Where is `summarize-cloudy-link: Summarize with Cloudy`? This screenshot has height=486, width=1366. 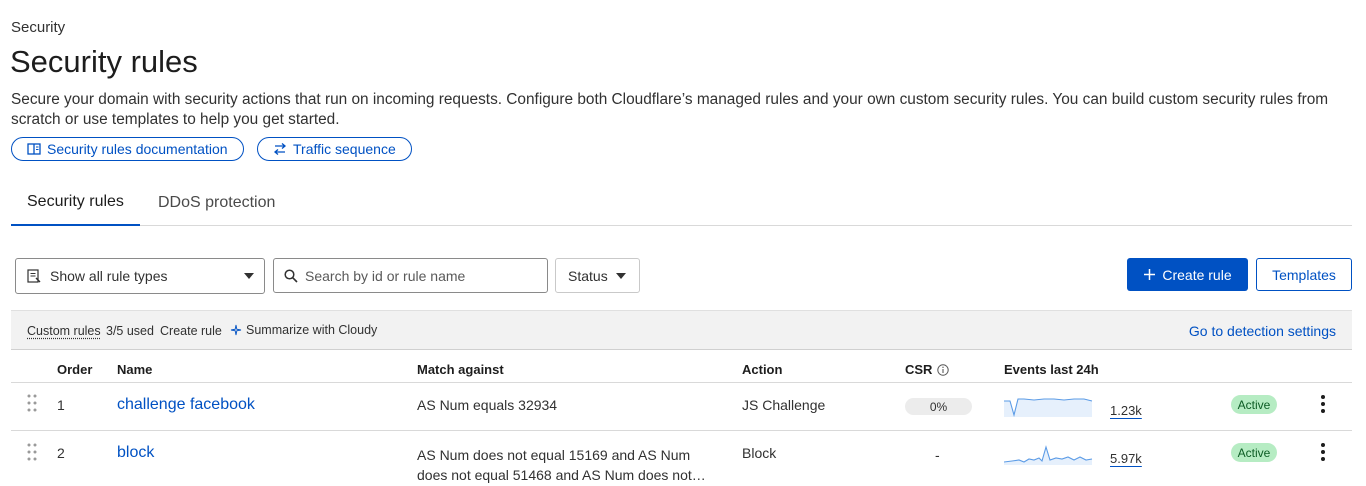 summarize-cloudy-link: Summarize with Cloudy is located at coordinates (303, 330).